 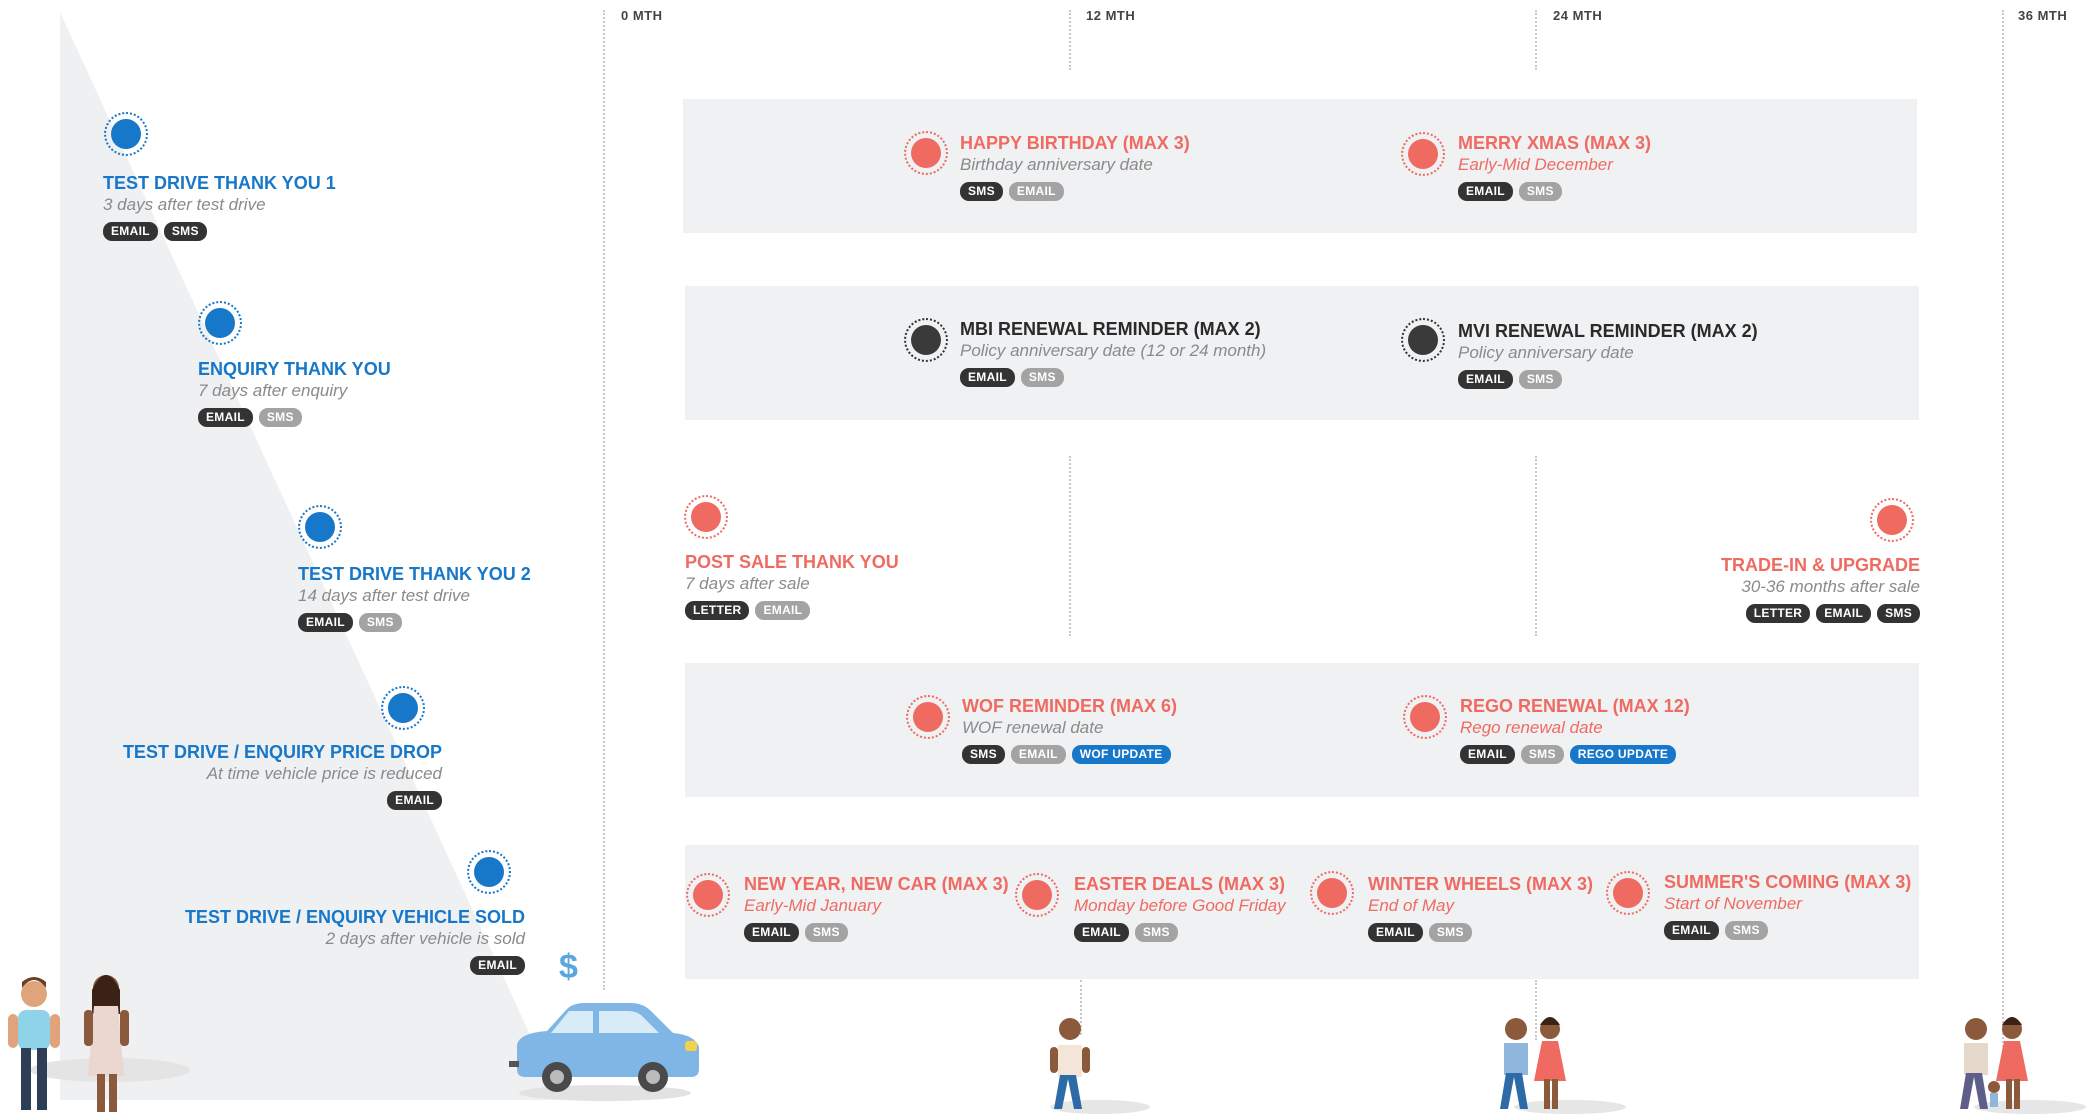 I want to click on event-subtitle: Early-Mid January, so click(x=812, y=905).